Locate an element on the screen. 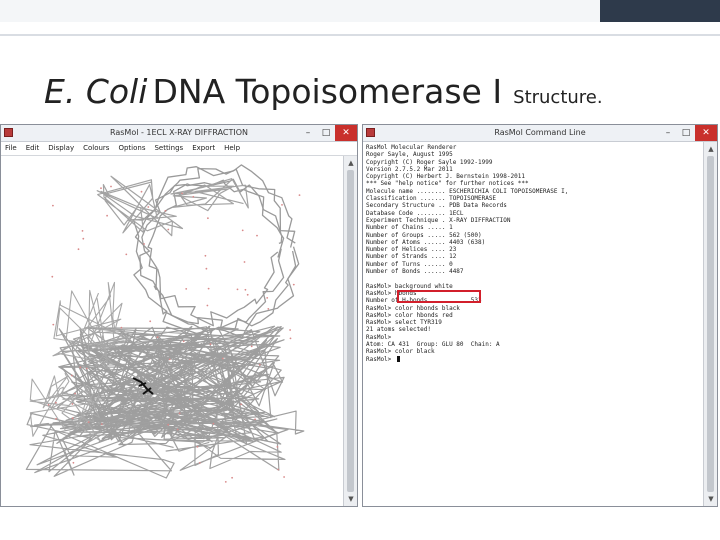 The width and height of the screenshot is (720, 540). slide-title: E. Coli DNA Topoisomerase I Structure. is located at coordinates (323, 91).